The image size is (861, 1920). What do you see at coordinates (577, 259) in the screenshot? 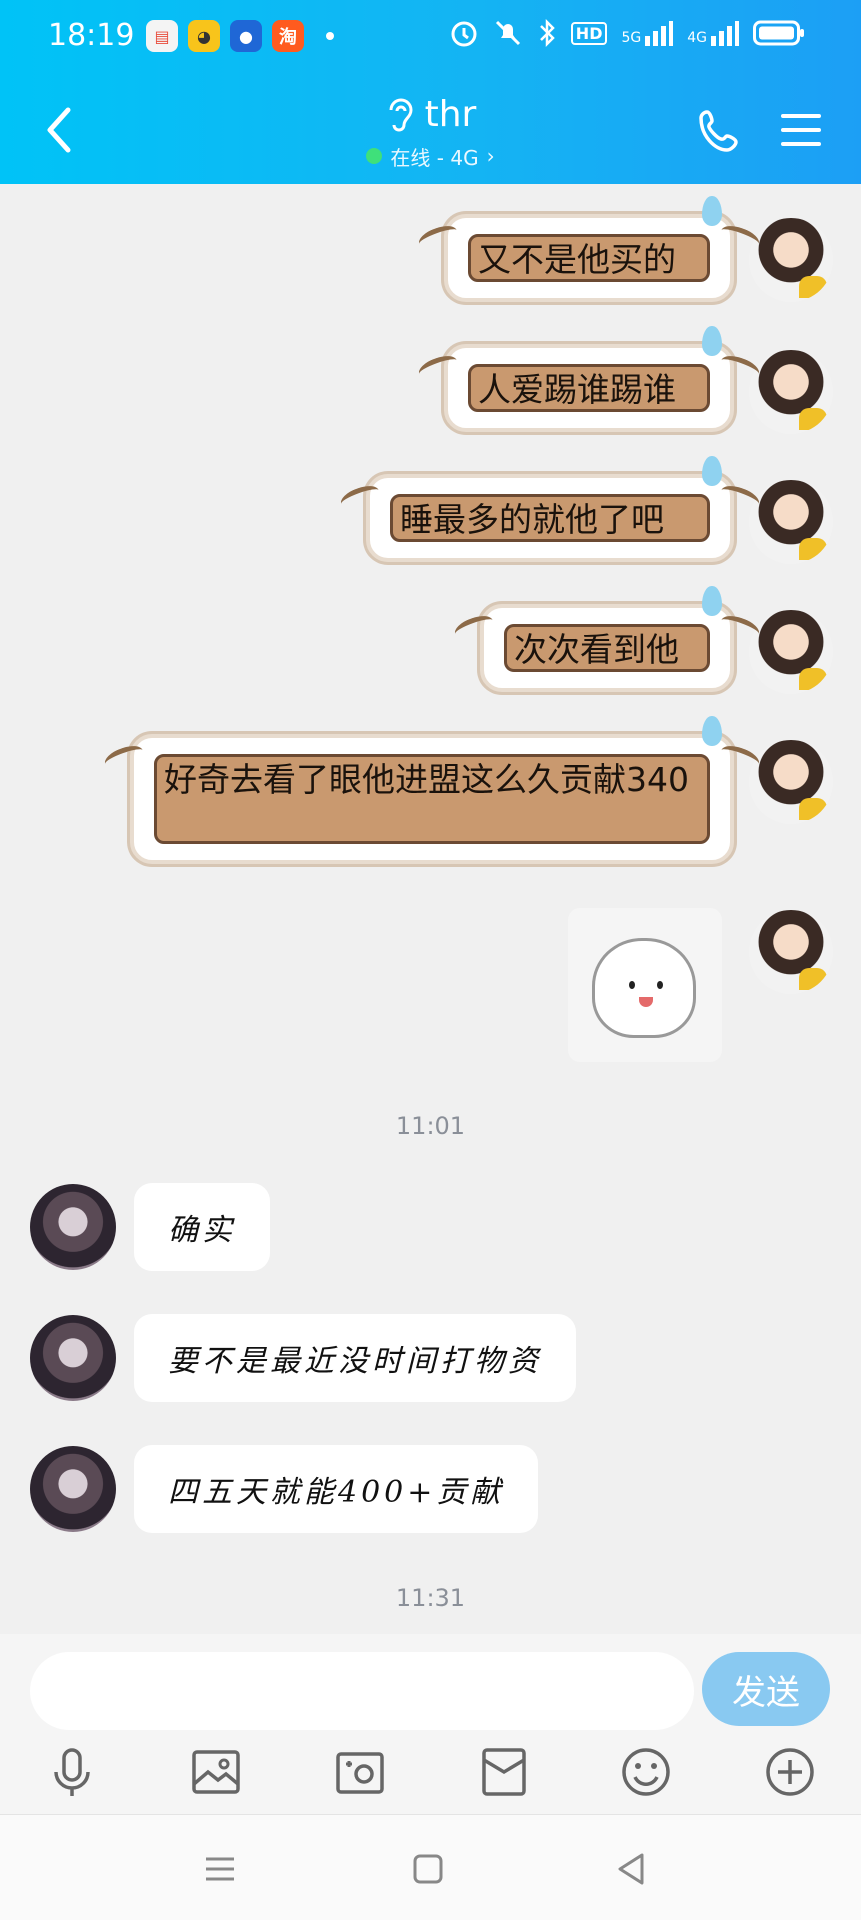
I see `message-text: 又不是他买的` at bounding box center [577, 259].